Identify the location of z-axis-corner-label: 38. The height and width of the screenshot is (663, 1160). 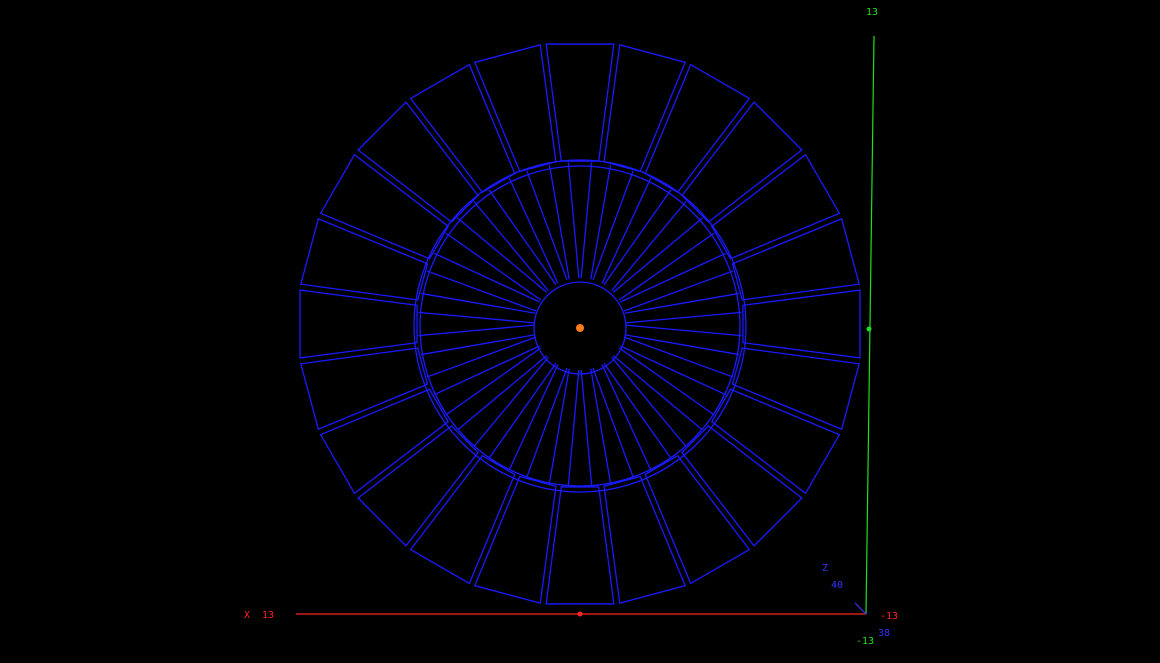
(884, 633).